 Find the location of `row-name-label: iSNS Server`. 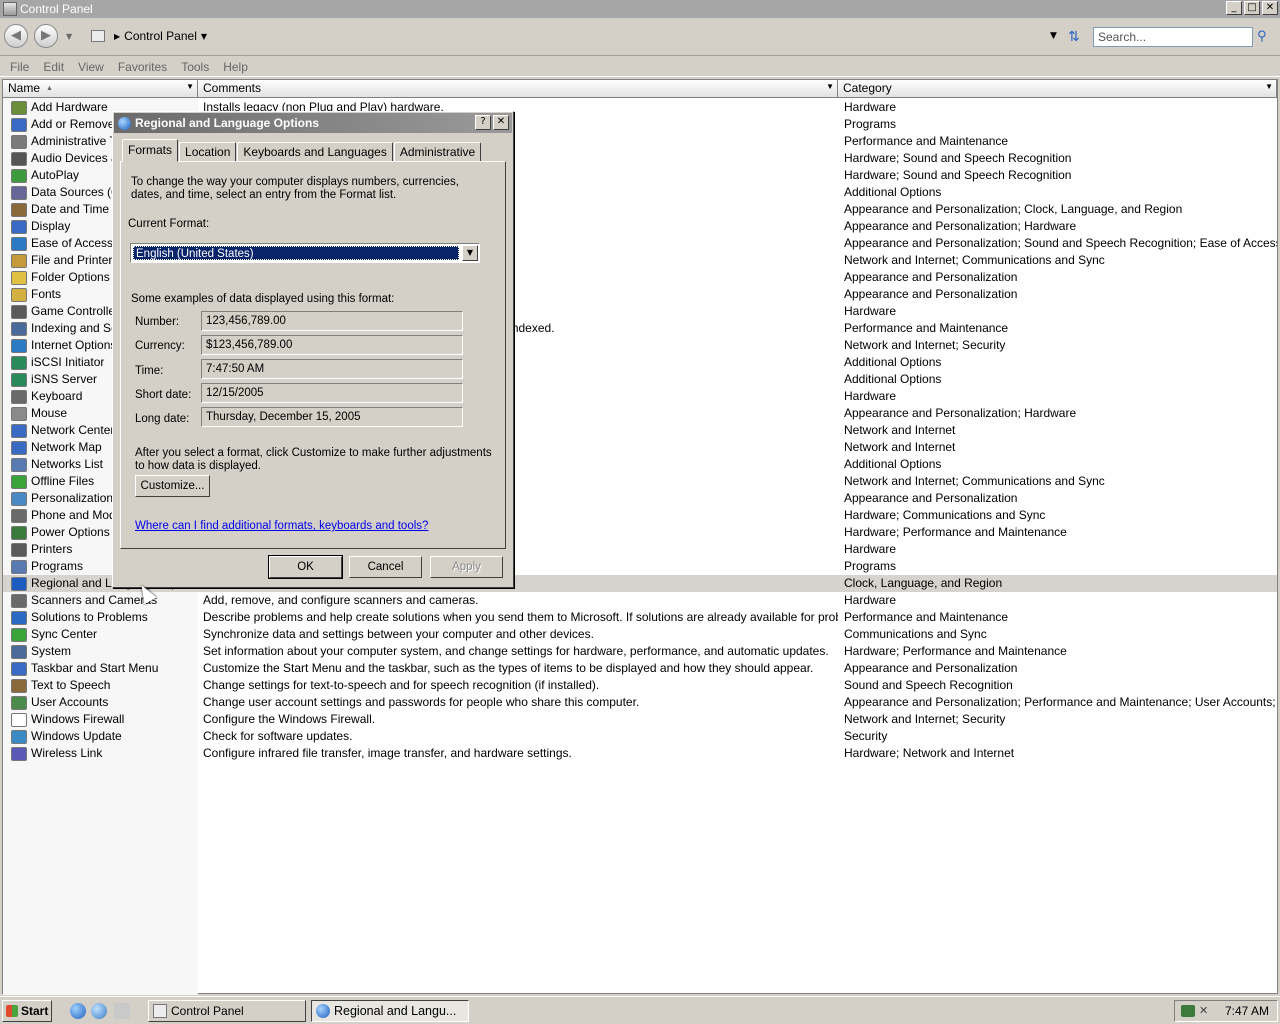

row-name-label: iSNS Server is located at coordinates (64, 379).